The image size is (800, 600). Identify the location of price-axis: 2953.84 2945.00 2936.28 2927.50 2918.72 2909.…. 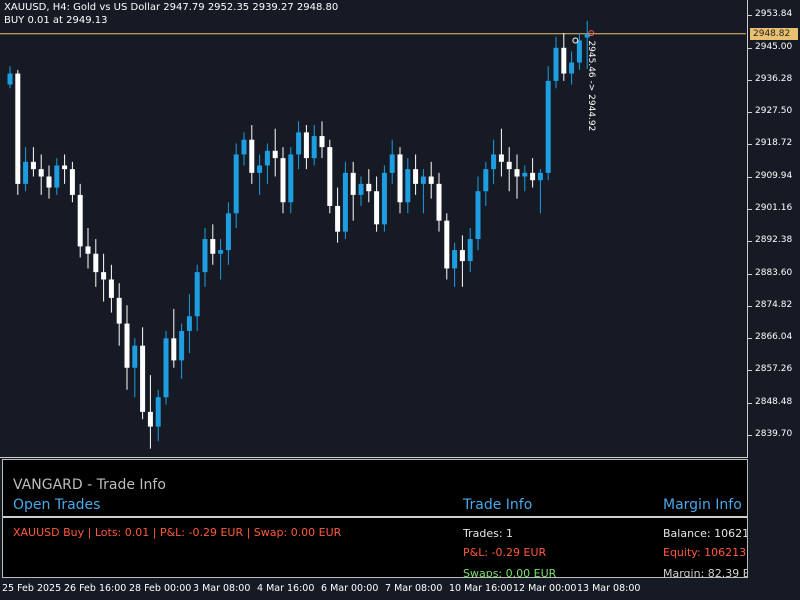
(774, 229).